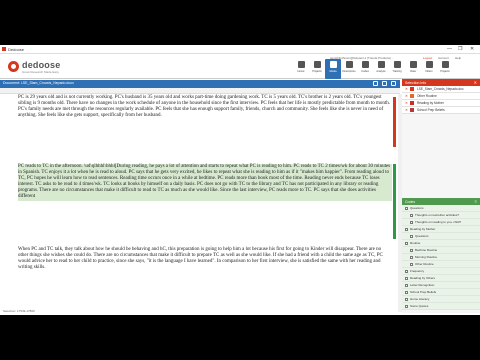  What do you see at coordinates (393, 83) in the screenshot?
I see `close-document-icon` at bounding box center [393, 83].